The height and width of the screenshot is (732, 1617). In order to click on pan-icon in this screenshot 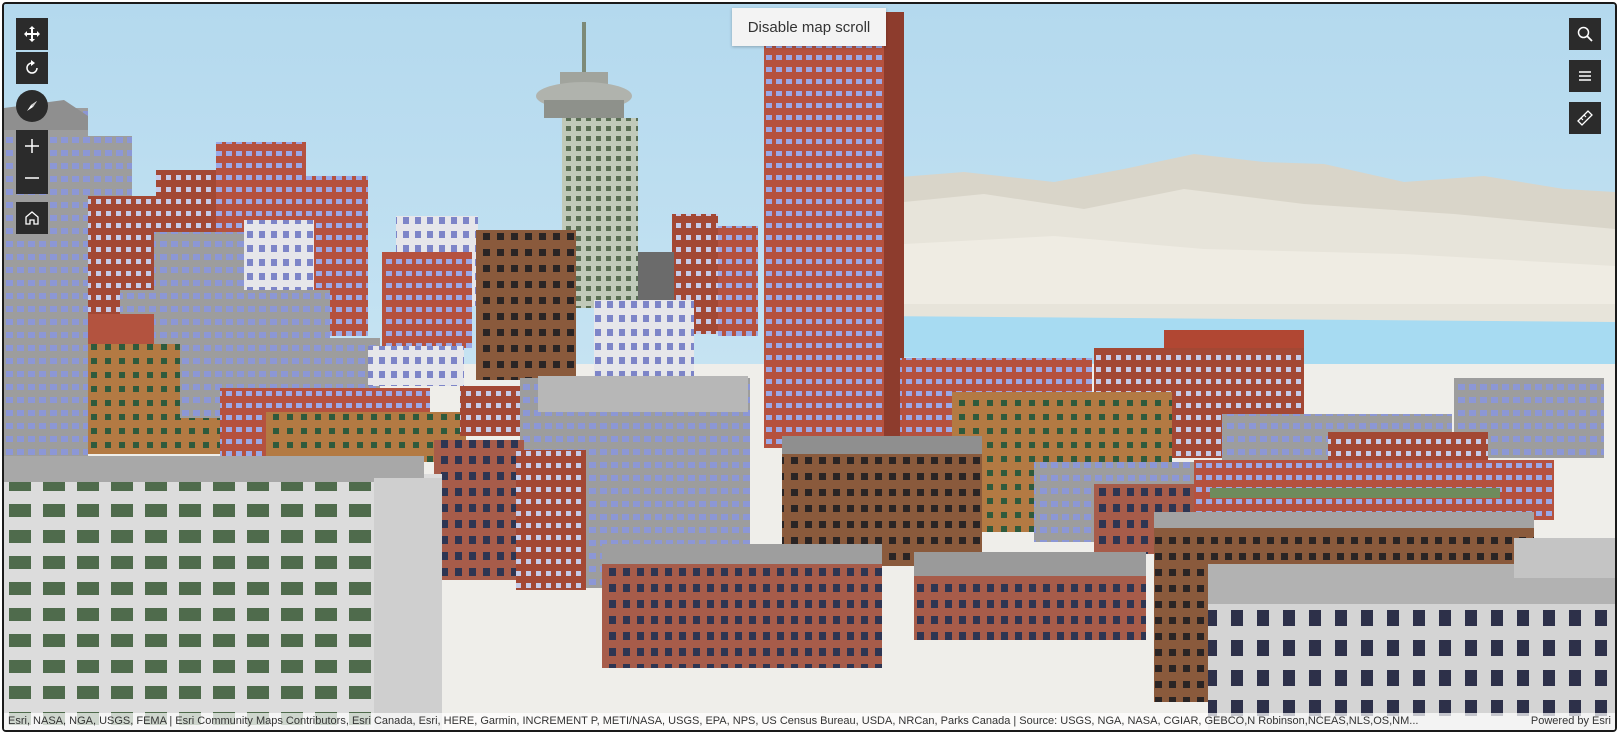, I will do `click(32, 34)`.